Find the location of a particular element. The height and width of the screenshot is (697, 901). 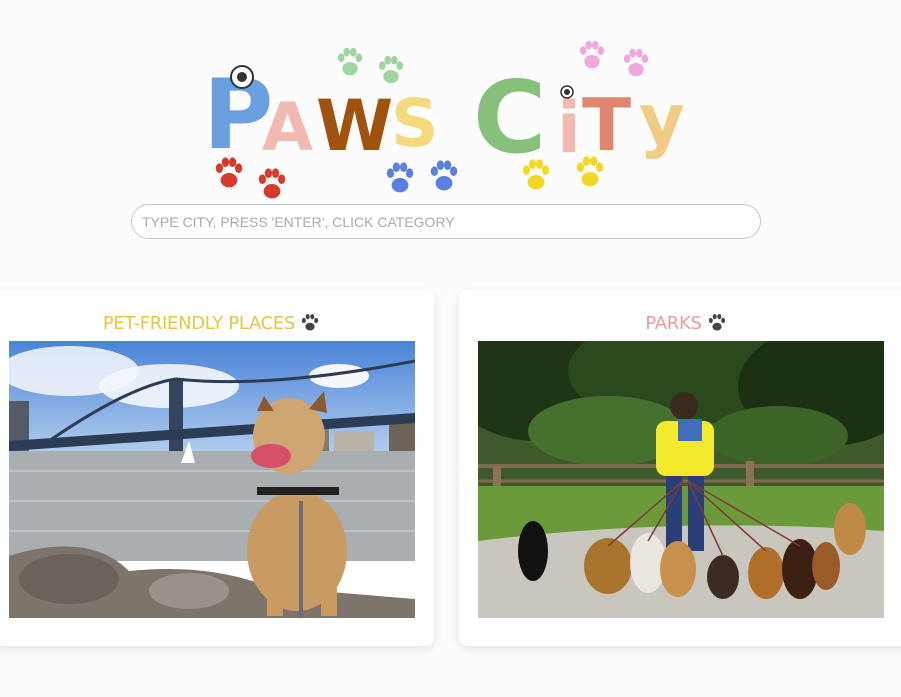

paws-city-logo: P A W S C i T y is located at coordinates (444, 119).